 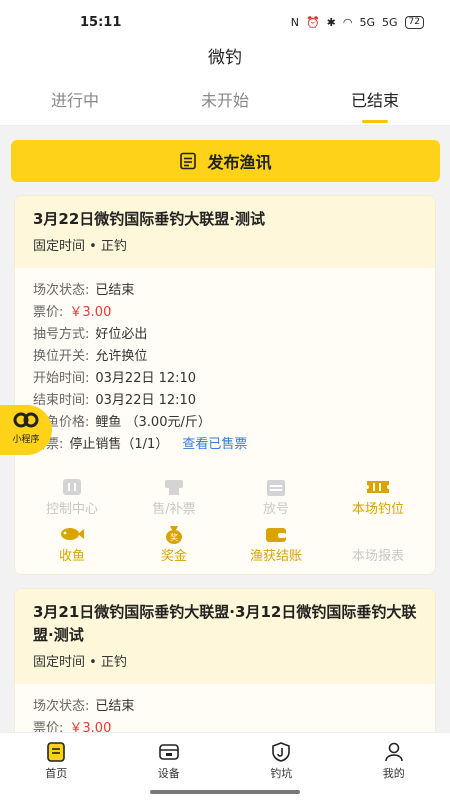 I want to click on status-bar: 15:11 N ⏰ ✱ ◠ 5G 5G 72, so click(x=225, y=22).